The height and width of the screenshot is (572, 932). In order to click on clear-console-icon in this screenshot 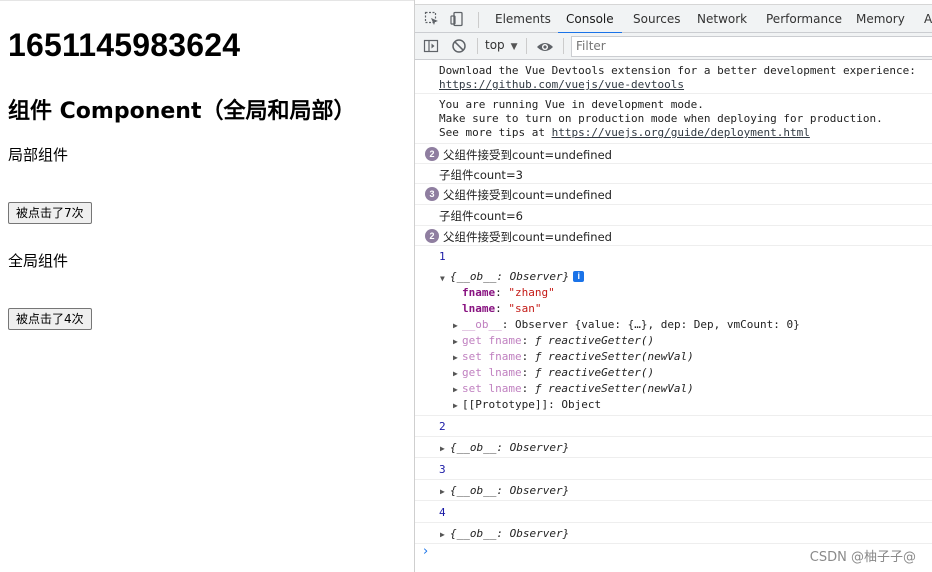, I will do `click(459, 48)`.